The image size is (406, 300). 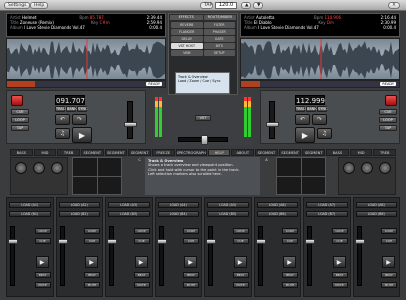 I want to click on right-bass-knob, so click(x=349, y=168).